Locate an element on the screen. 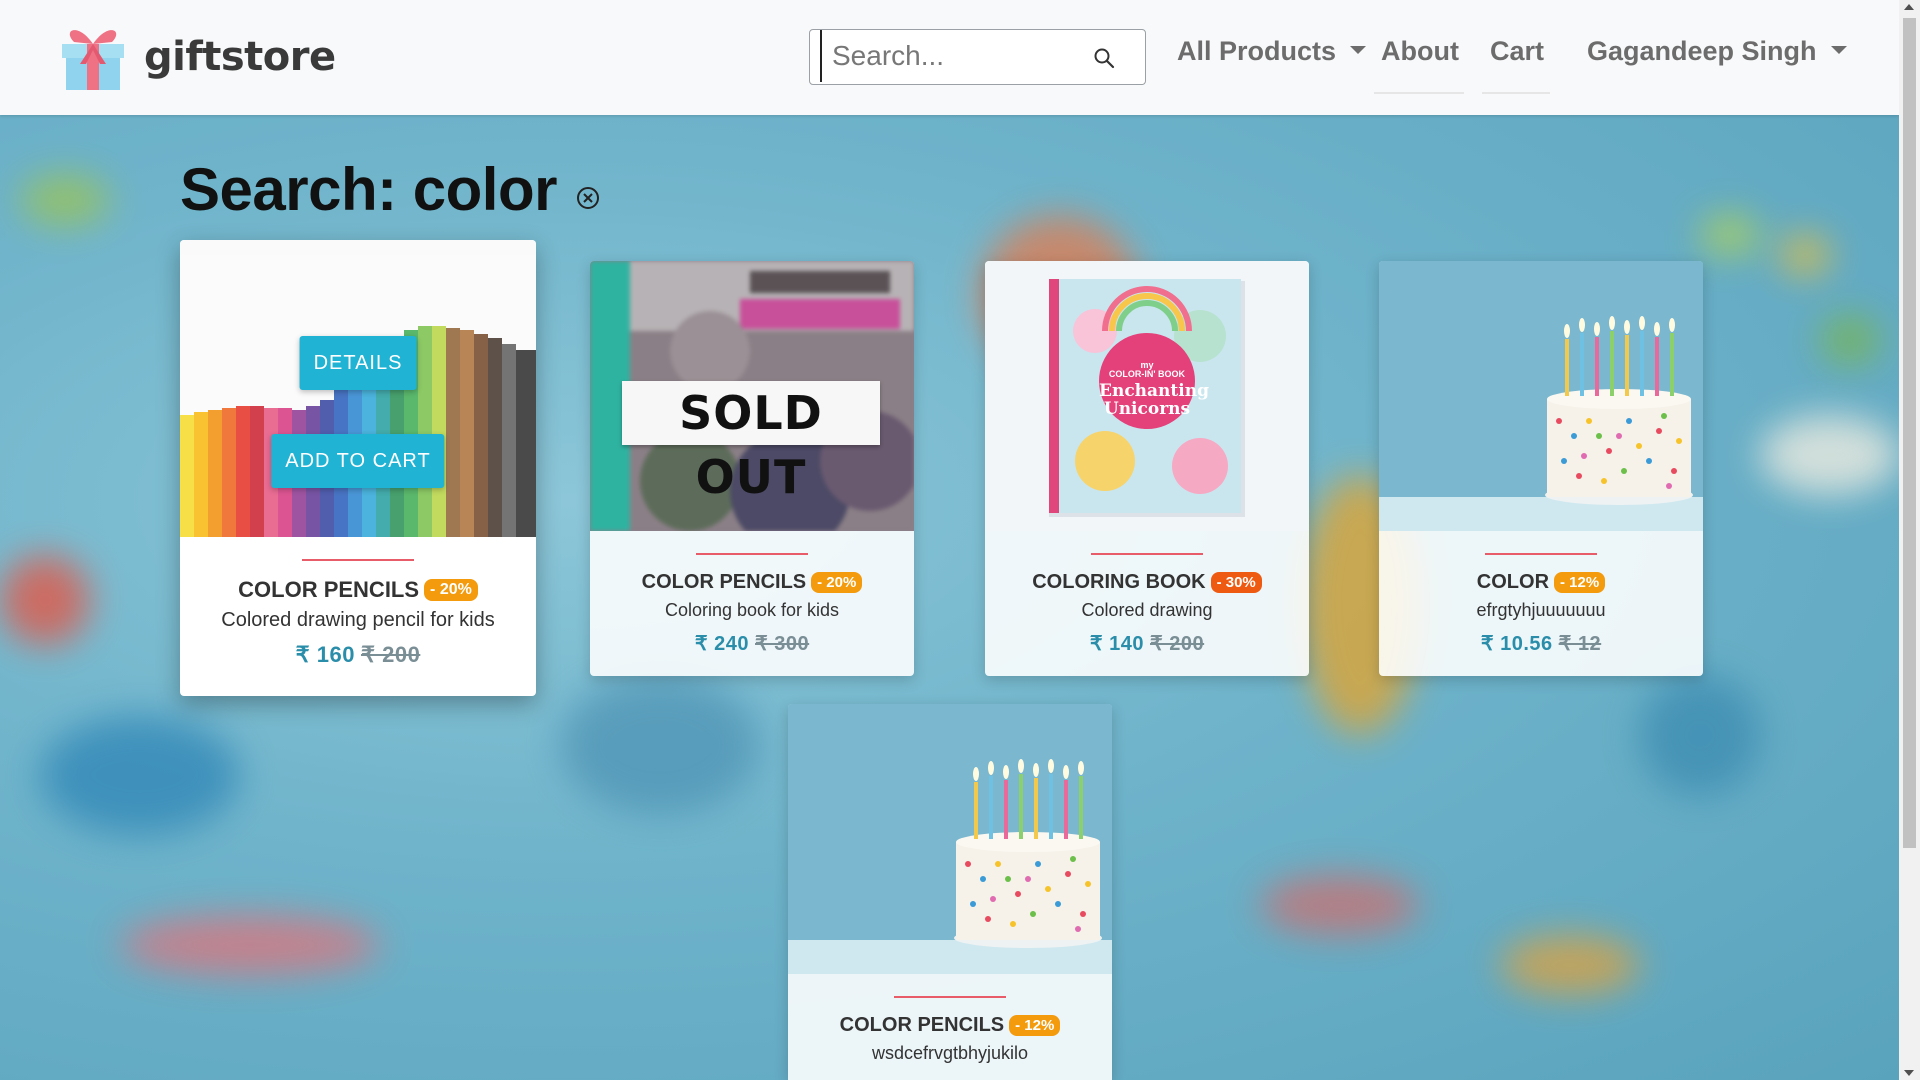 The height and width of the screenshot is (1080, 1920). nav-user-label: Gagandeep Singh is located at coordinates (1702, 51).